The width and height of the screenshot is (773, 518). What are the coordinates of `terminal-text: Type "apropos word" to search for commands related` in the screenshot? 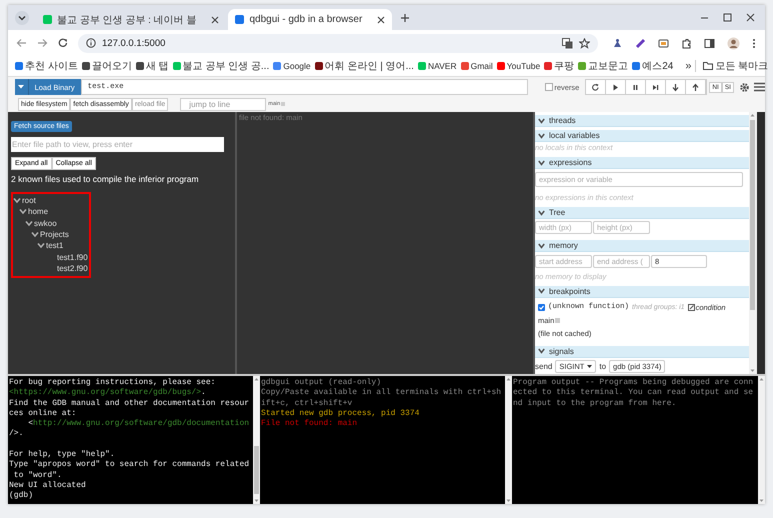 It's located at (129, 465).